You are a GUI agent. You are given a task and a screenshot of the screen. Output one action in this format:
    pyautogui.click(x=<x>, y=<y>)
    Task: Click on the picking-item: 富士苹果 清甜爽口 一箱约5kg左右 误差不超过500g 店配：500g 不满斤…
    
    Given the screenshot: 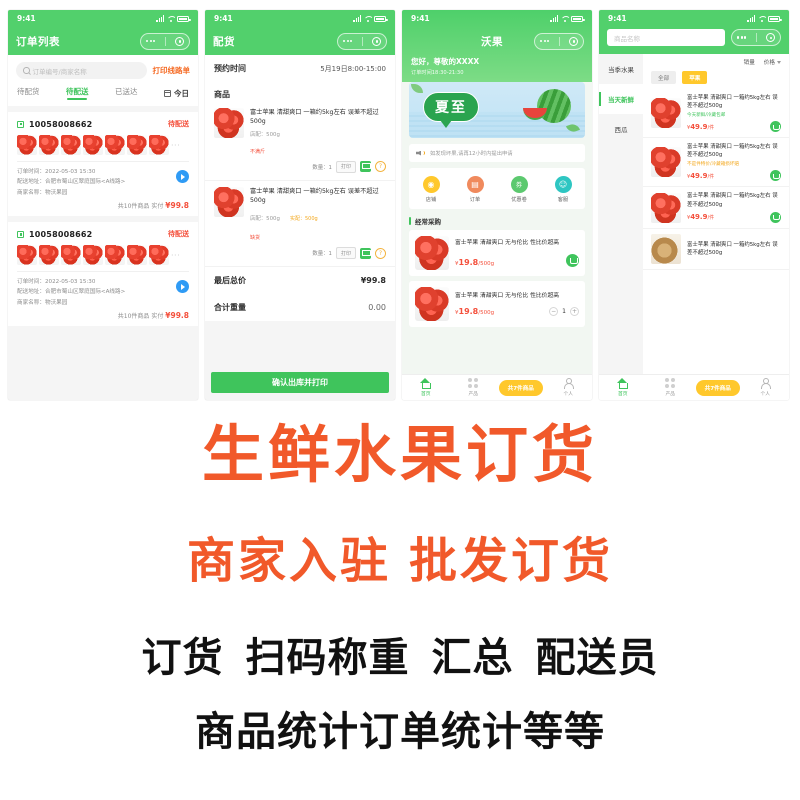 What is the action you would take?
    pyautogui.click(x=300, y=141)
    